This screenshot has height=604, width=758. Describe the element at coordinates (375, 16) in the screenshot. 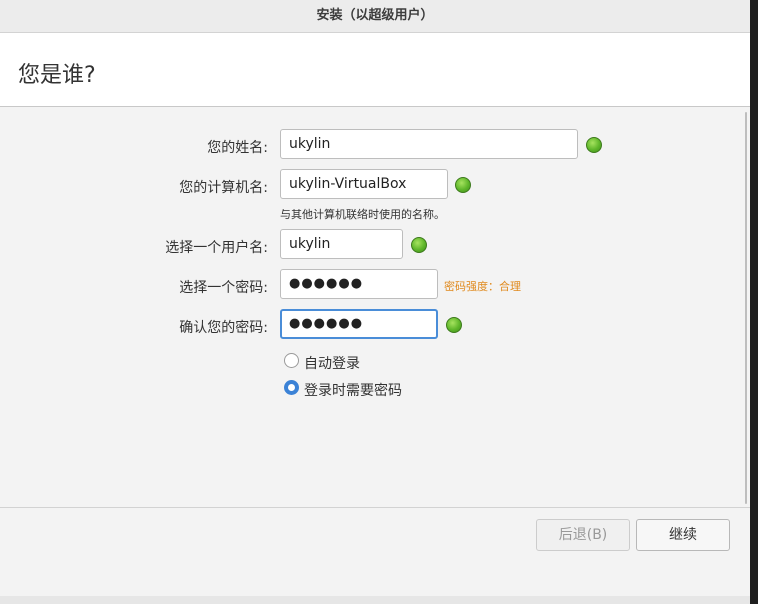

I see `window-title: 安装（以超级用户）` at that location.